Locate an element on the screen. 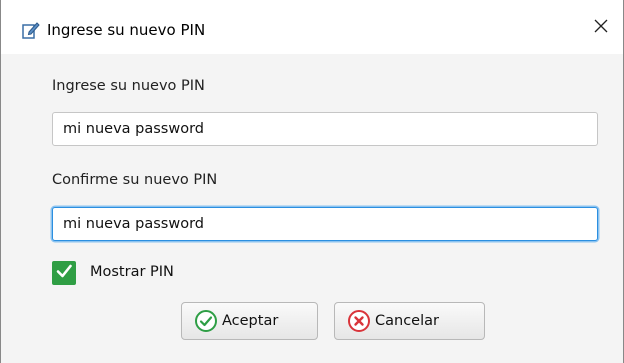  checkmark-icon is located at coordinates (64, 273).